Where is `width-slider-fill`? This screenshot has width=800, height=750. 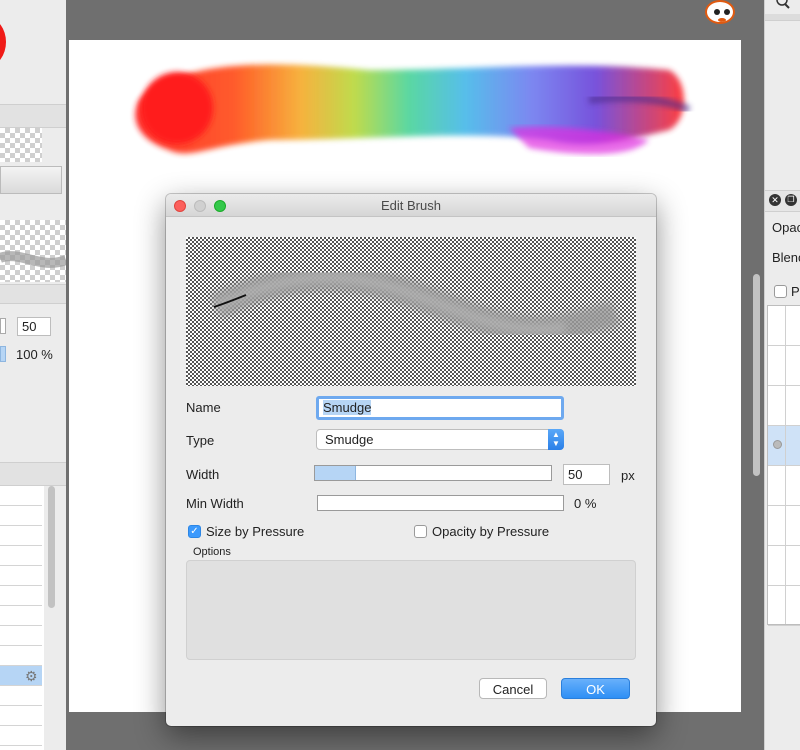 width-slider-fill is located at coordinates (335, 473).